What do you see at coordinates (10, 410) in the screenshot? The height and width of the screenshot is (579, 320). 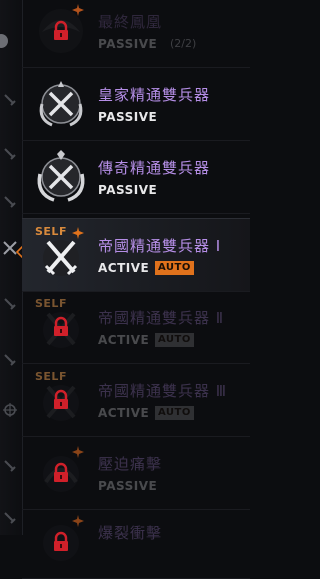 I see `compass-icon` at bounding box center [10, 410].